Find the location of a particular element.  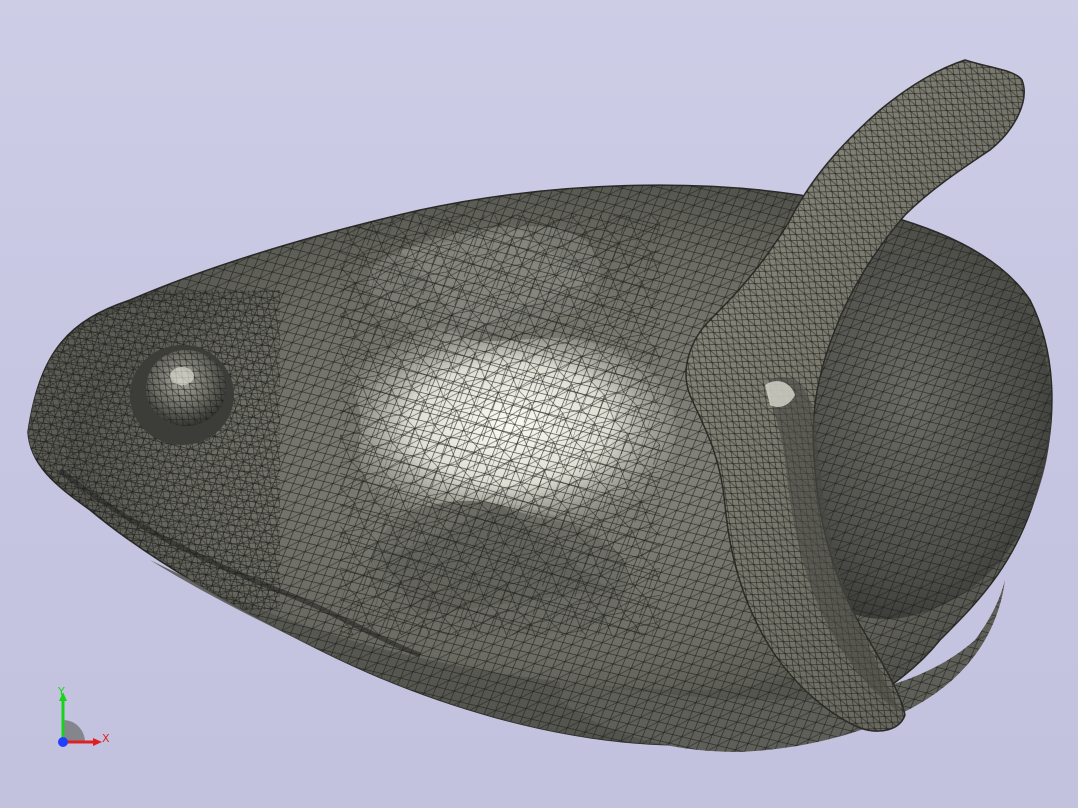

eye-dome is located at coordinates (182, 395).